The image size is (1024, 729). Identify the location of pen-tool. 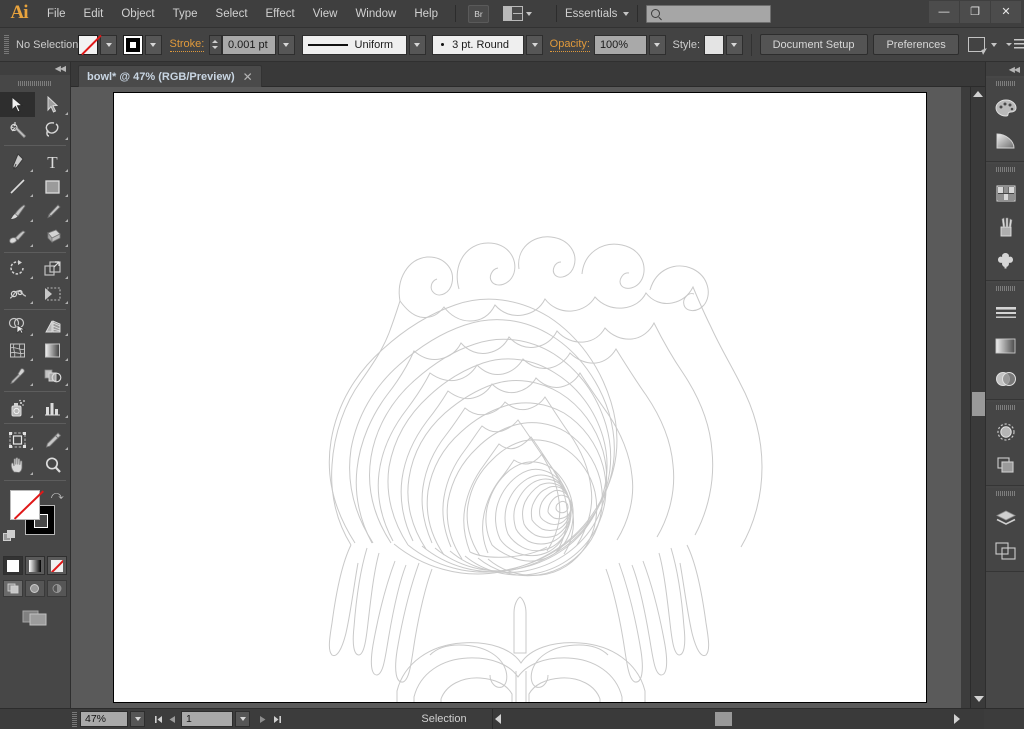
(17, 161).